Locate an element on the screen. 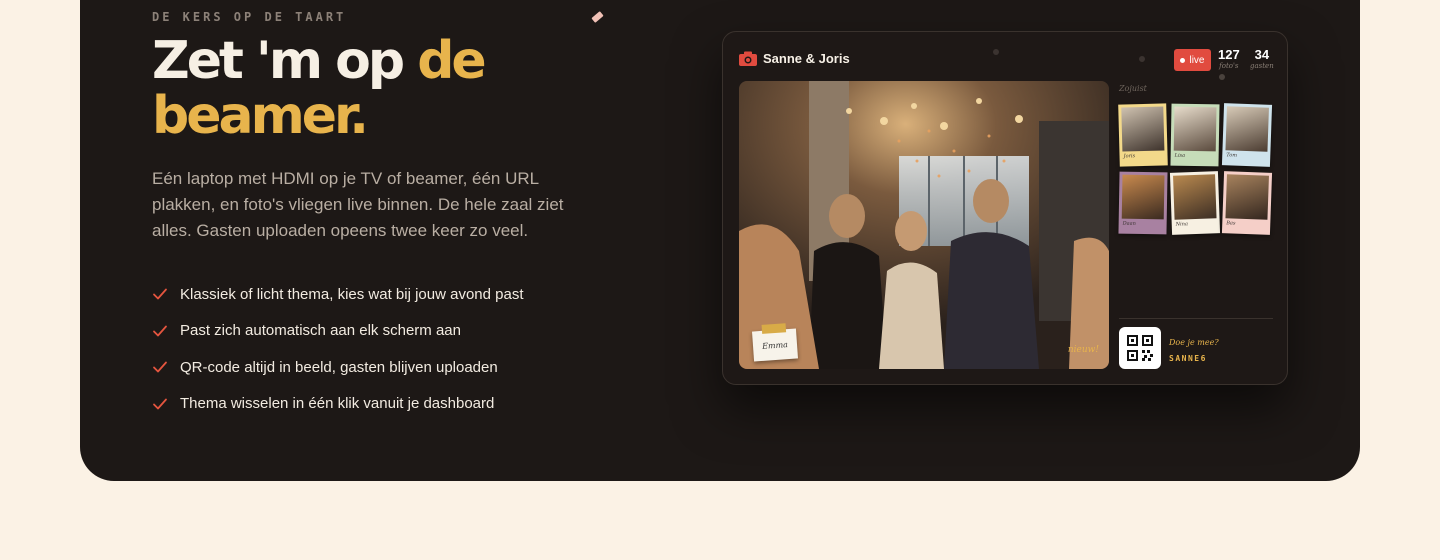  thumbnail-polaroid: Joris is located at coordinates (1143, 135).